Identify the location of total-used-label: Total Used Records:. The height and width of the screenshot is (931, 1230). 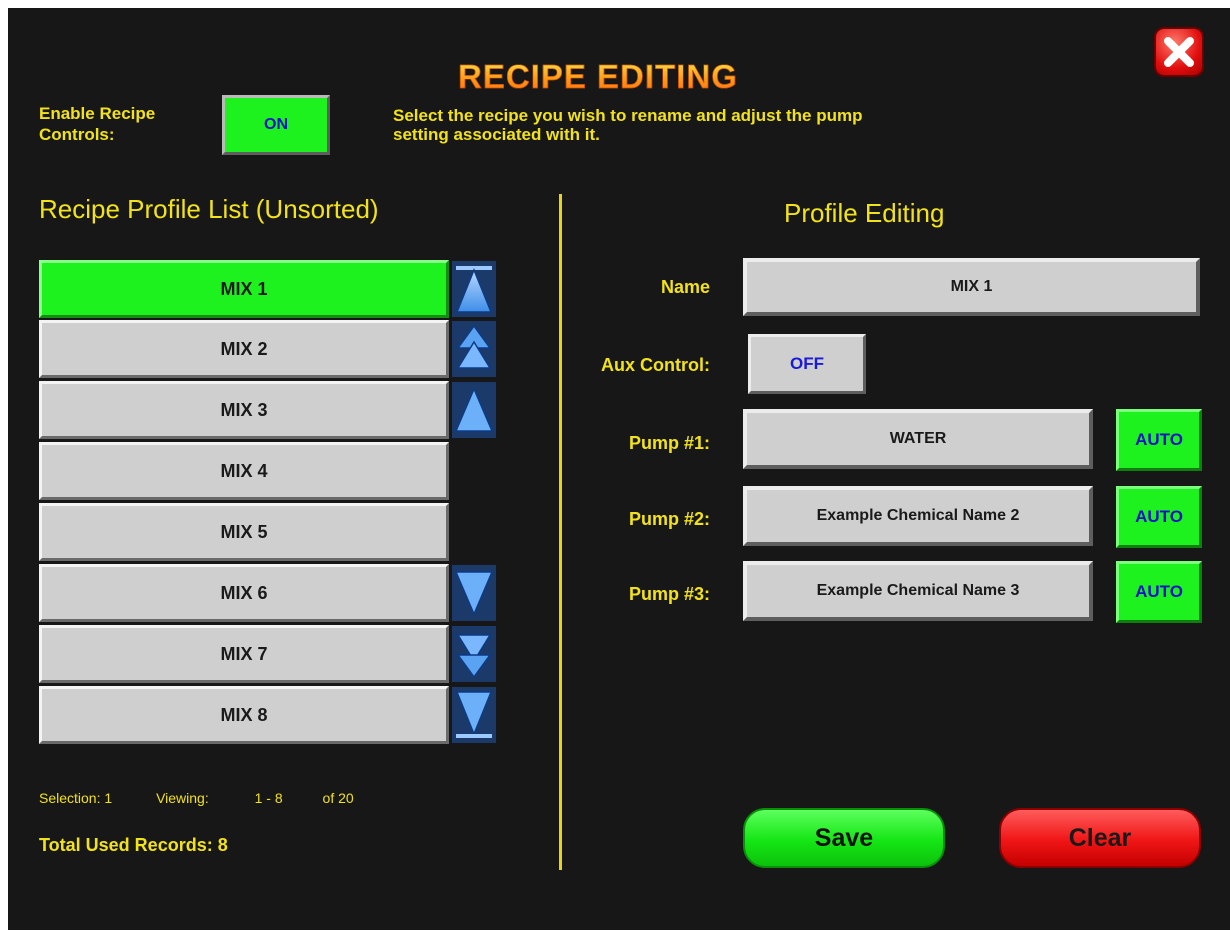
(126, 845).